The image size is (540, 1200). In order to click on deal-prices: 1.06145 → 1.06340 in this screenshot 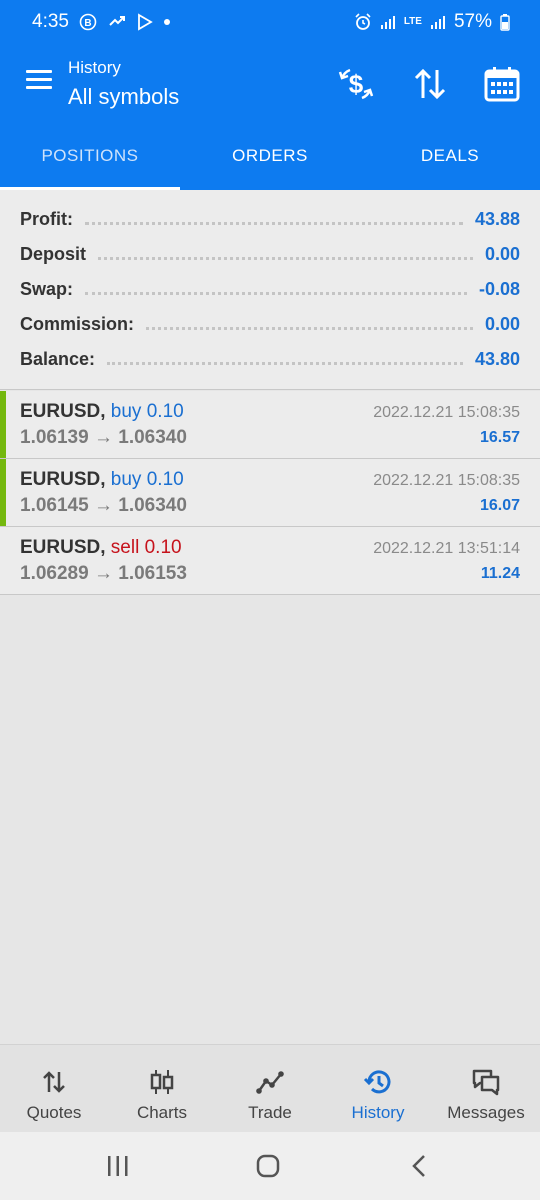, I will do `click(103, 506)`.